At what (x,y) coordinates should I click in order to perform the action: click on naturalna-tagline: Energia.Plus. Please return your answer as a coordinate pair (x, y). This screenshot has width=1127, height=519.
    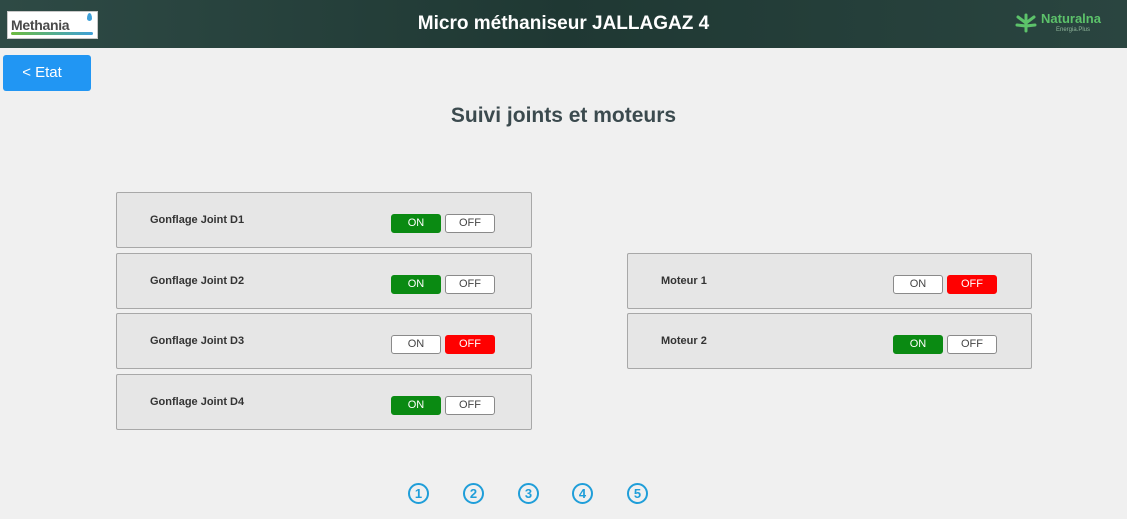
    Looking at the image, I should click on (1073, 30).